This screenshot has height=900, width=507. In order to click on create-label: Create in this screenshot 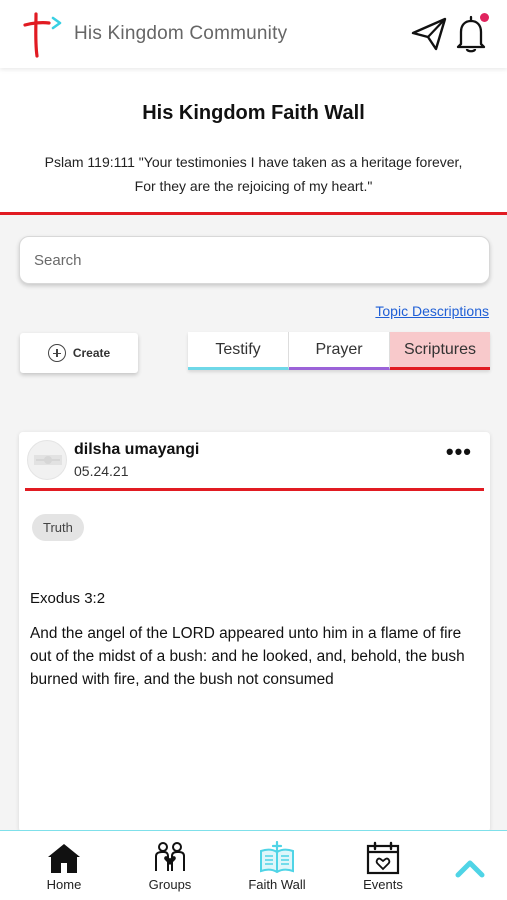, I will do `click(91, 353)`.